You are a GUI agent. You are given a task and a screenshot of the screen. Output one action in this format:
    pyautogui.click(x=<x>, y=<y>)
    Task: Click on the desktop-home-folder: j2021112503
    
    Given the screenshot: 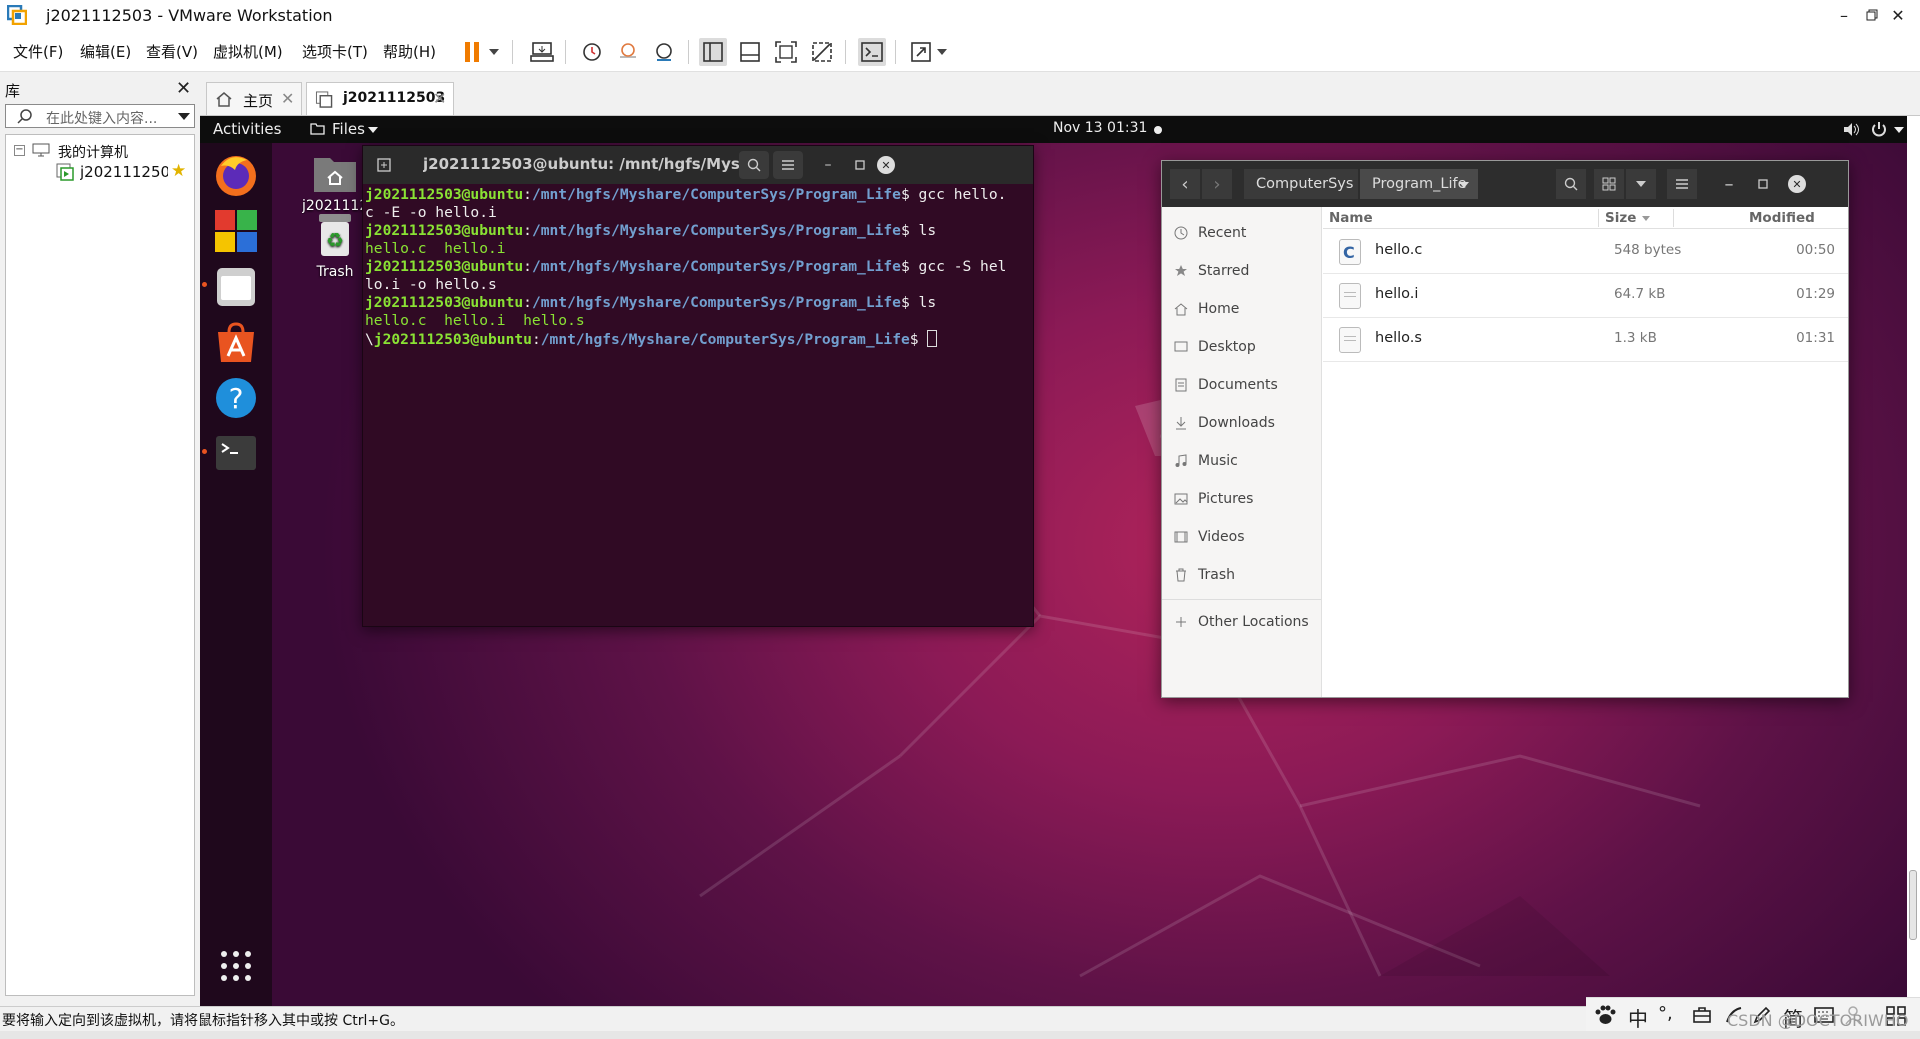 What is the action you would take?
    pyautogui.click(x=335, y=183)
    